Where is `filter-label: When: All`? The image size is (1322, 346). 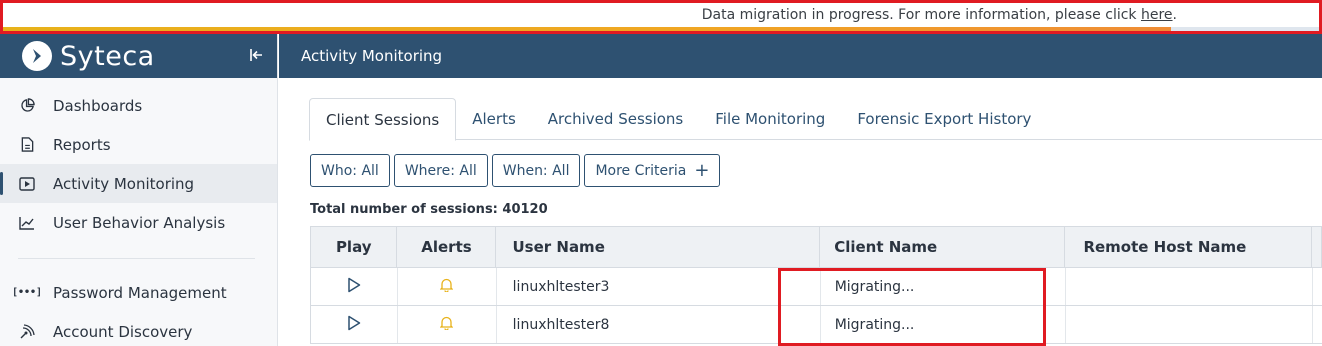 filter-label: When: All is located at coordinates (536, 170).